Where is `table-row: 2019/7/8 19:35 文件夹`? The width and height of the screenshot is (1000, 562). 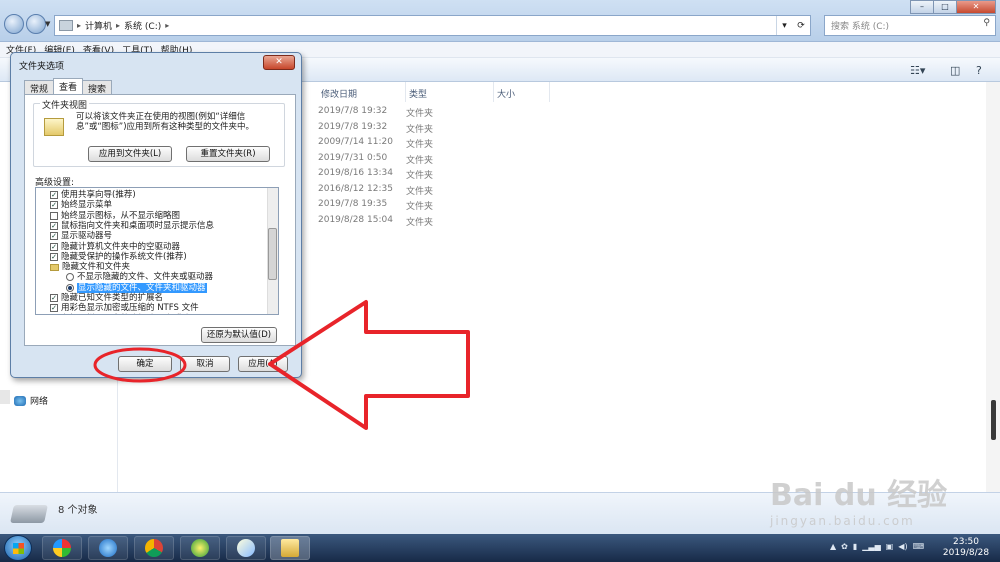 table-row: 2019/7/8 19:35 文件夹 is located at coordinates (438, 206).